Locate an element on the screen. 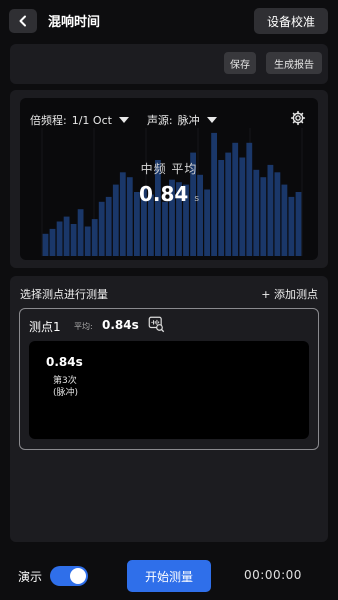 The image size is (338, 600). page-title: 混响时间 is located at coordinates (74, 22).